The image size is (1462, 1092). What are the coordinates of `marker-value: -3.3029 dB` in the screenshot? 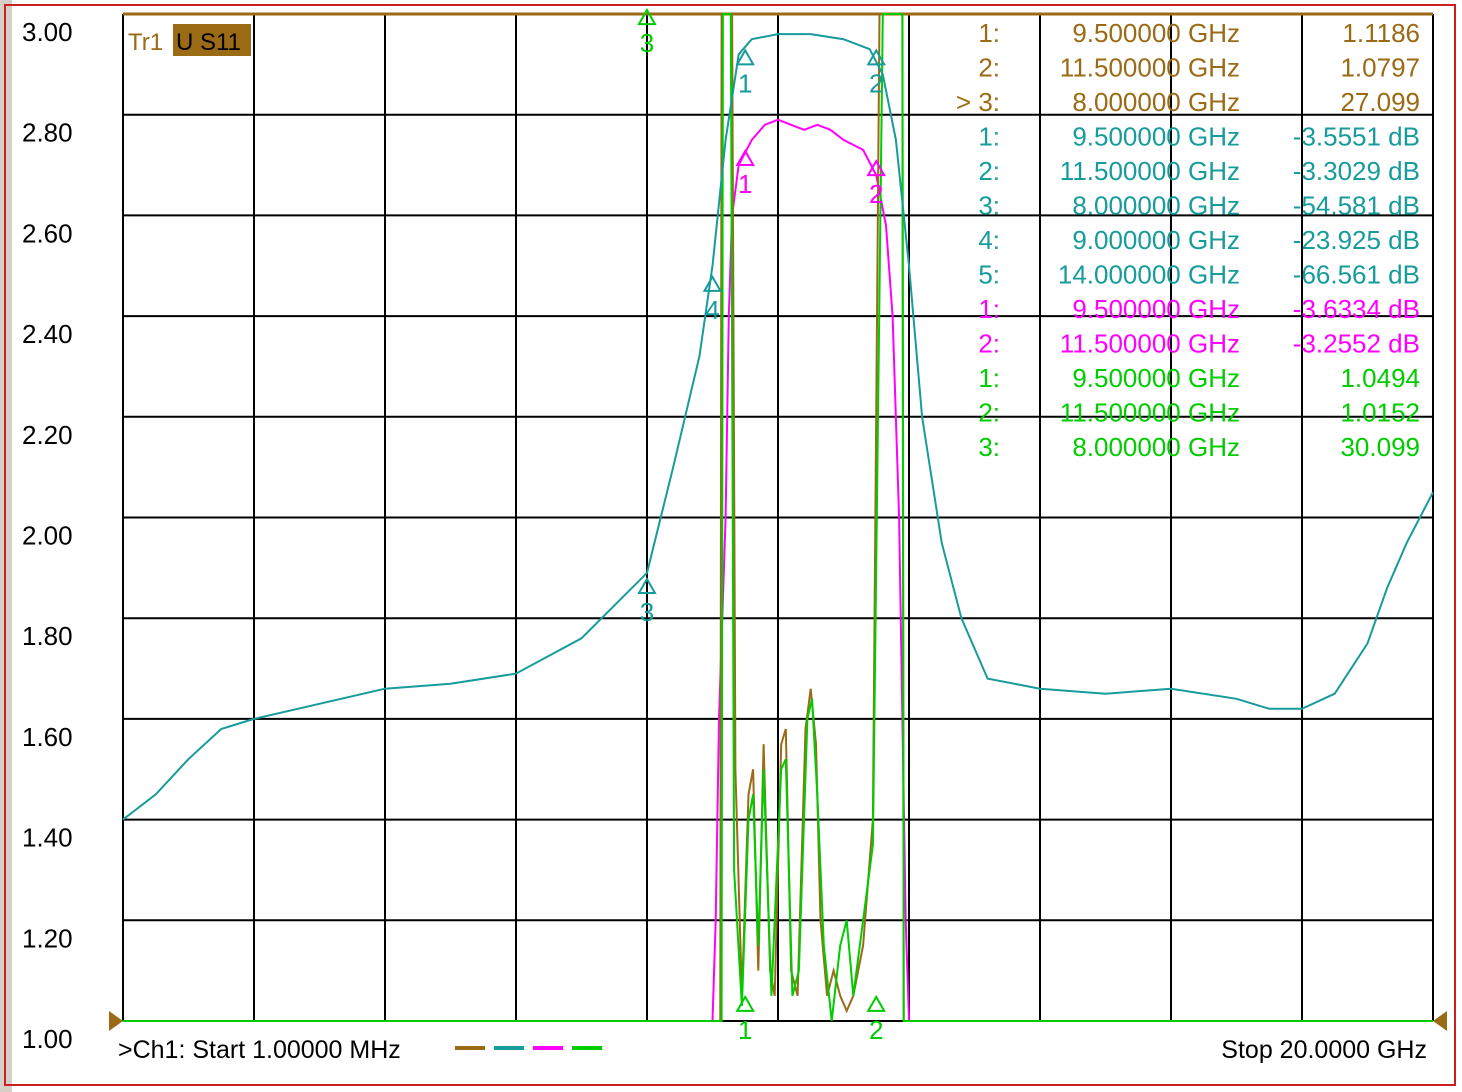 It's located at (1356, 171).